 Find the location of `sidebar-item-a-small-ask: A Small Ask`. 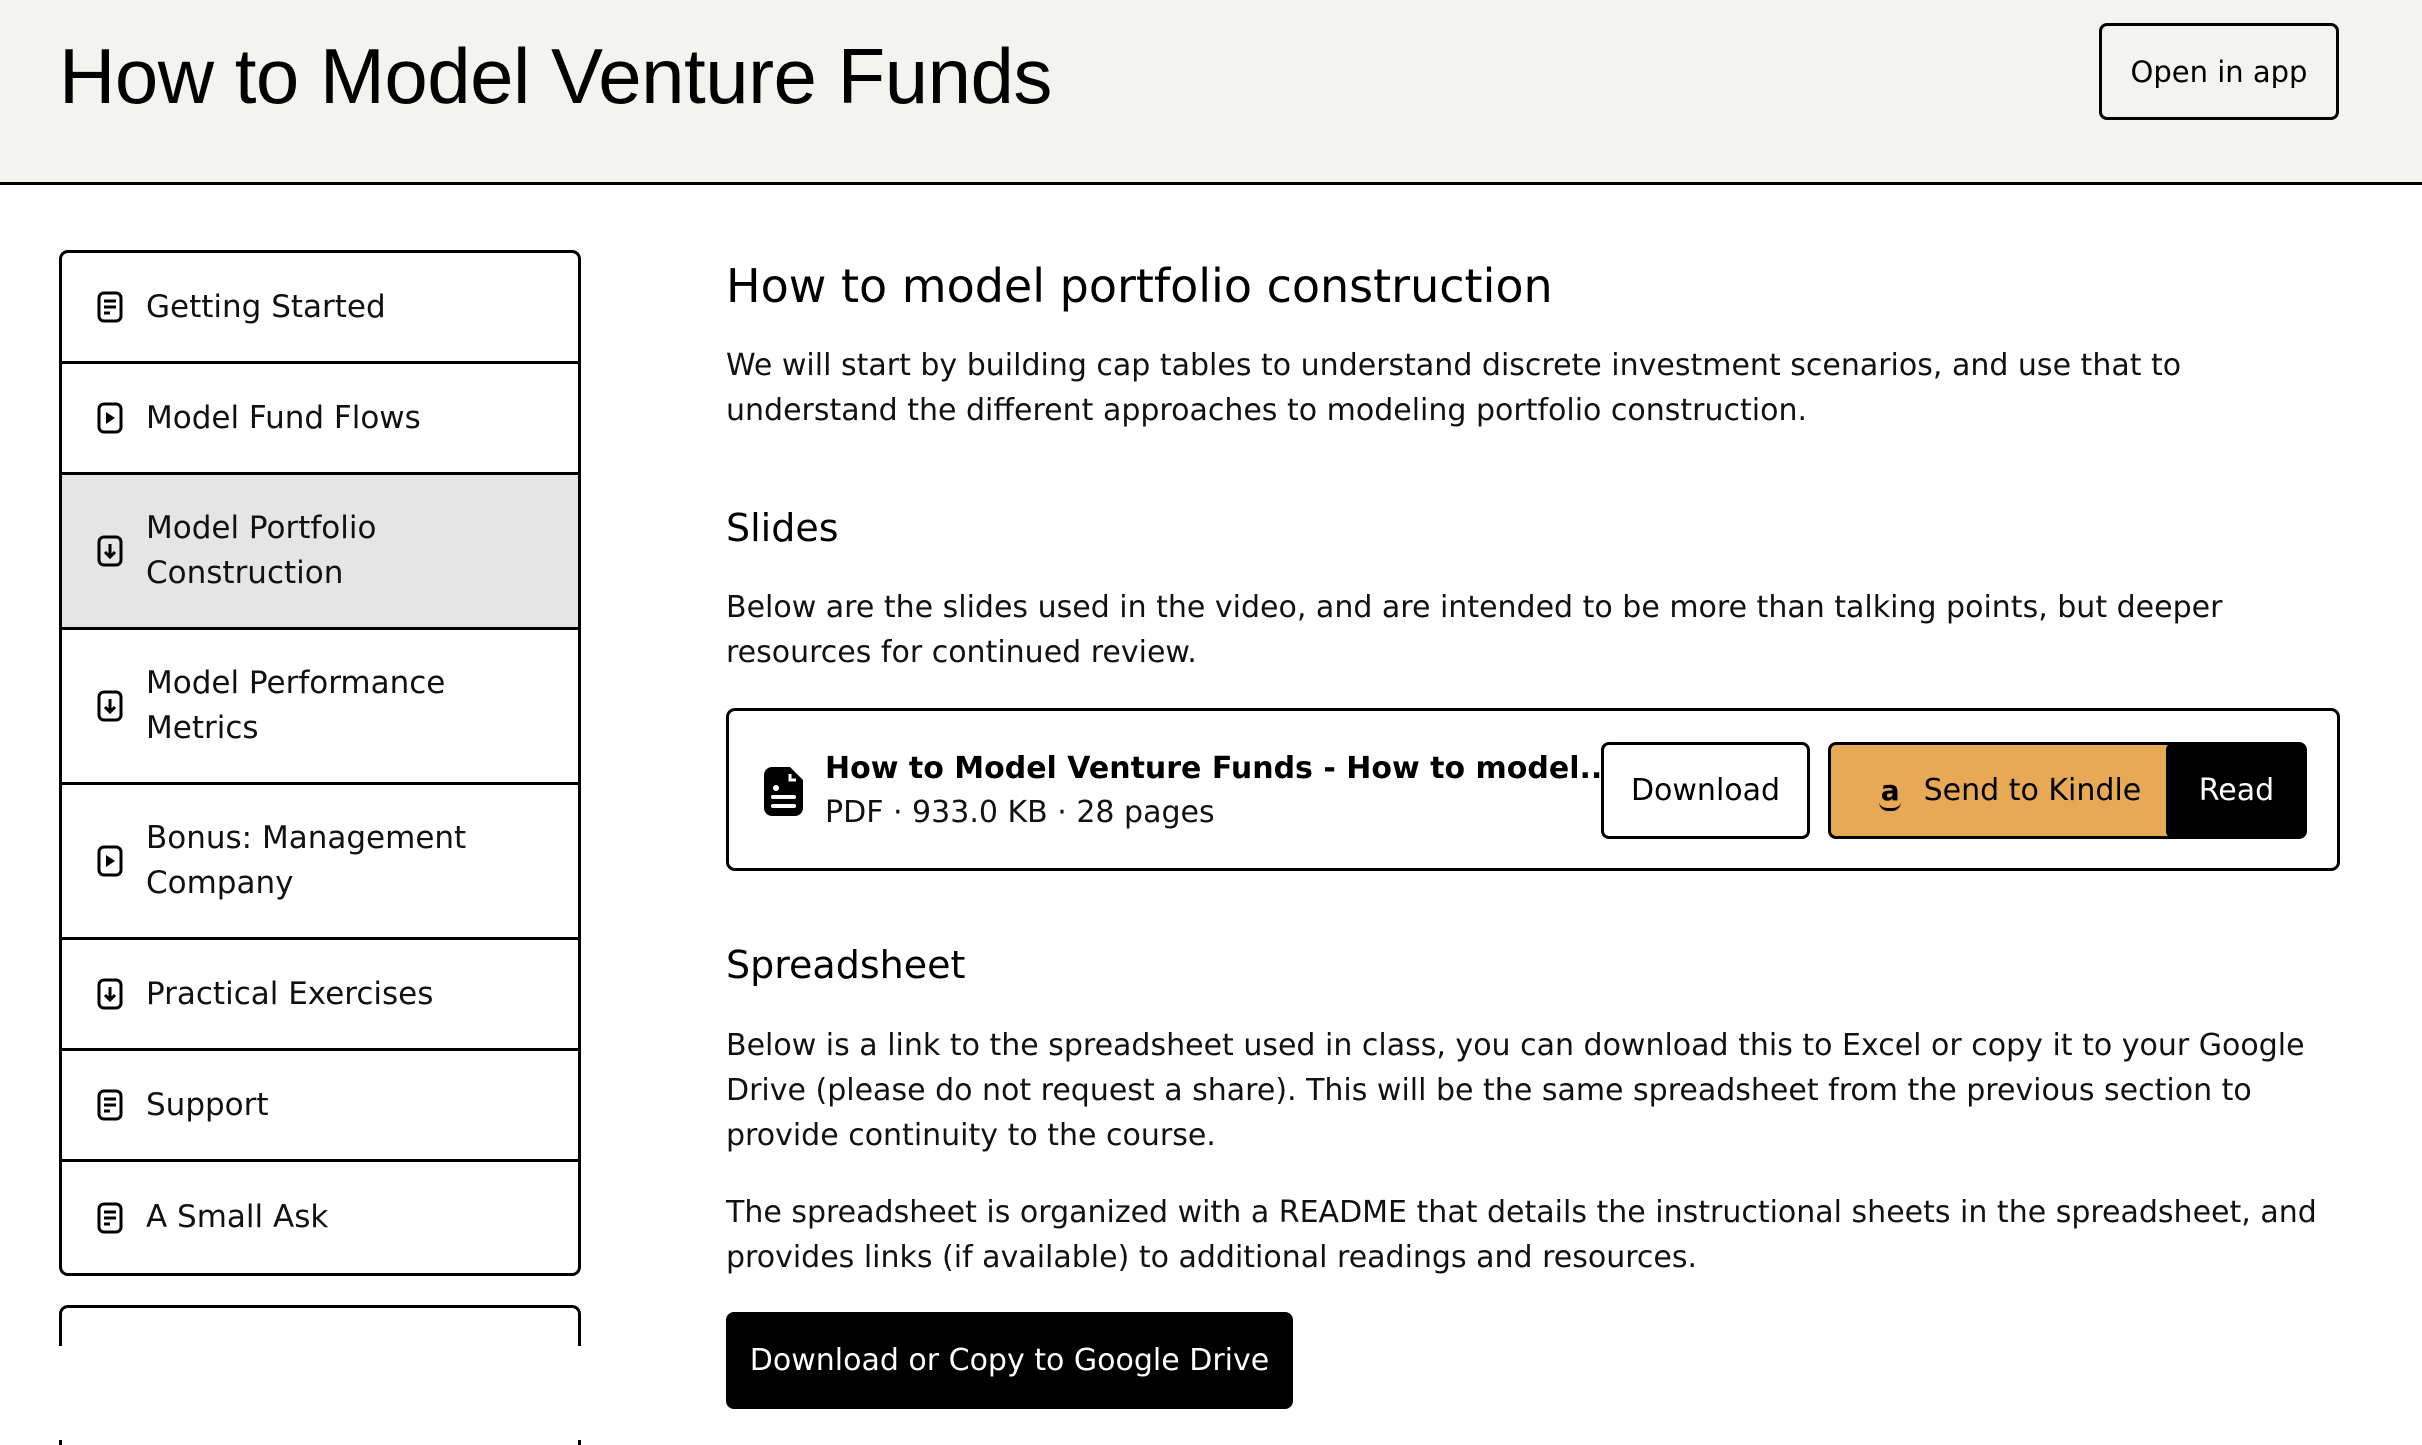

sidebar-item-a-small-ask: A Small Ask is located at coordinates (320, 1217).